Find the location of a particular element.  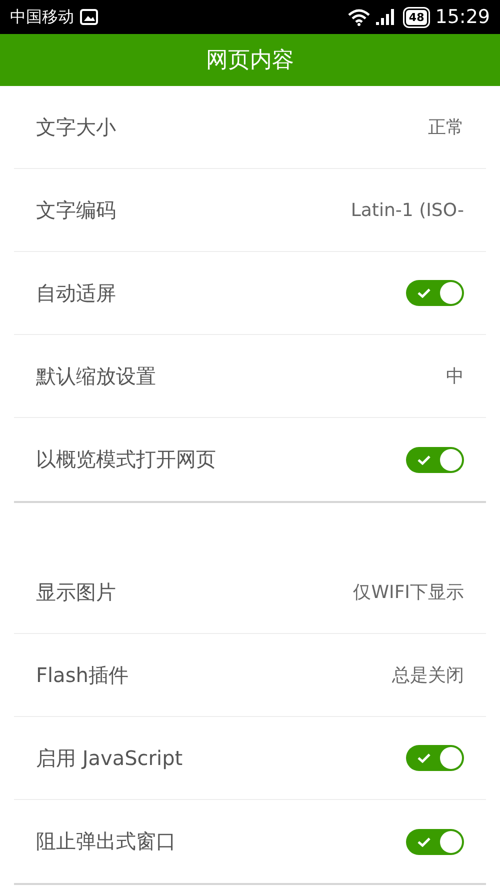

settings-row: 默认缩放设置 中 is located at coordinates (250, 376).